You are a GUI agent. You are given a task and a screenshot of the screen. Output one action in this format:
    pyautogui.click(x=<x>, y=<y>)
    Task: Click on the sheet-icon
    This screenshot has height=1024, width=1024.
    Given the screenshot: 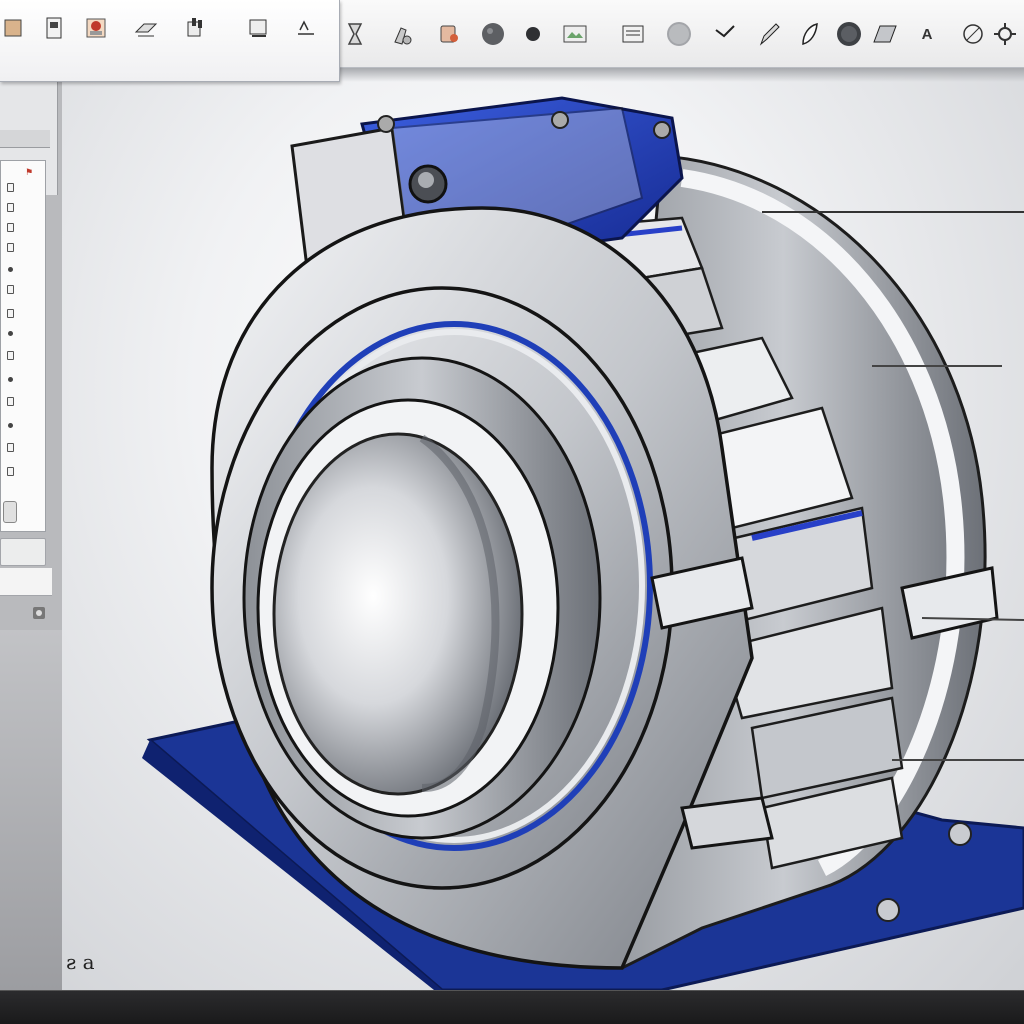 What is the action you would take?
    pyautogui.click(x=633, y=34)
    